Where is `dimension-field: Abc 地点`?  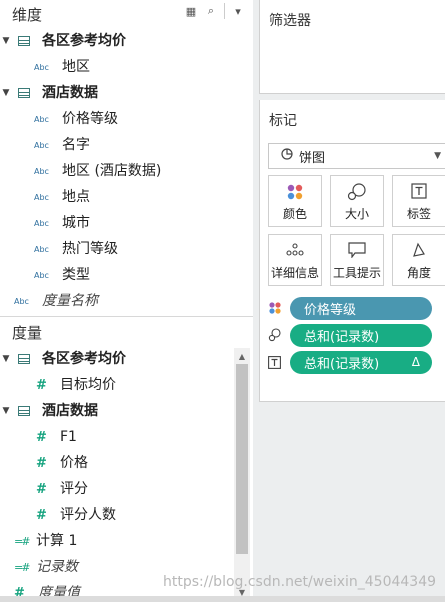 dimension-field: Abc 地点 is located at coordinates (45, 197).